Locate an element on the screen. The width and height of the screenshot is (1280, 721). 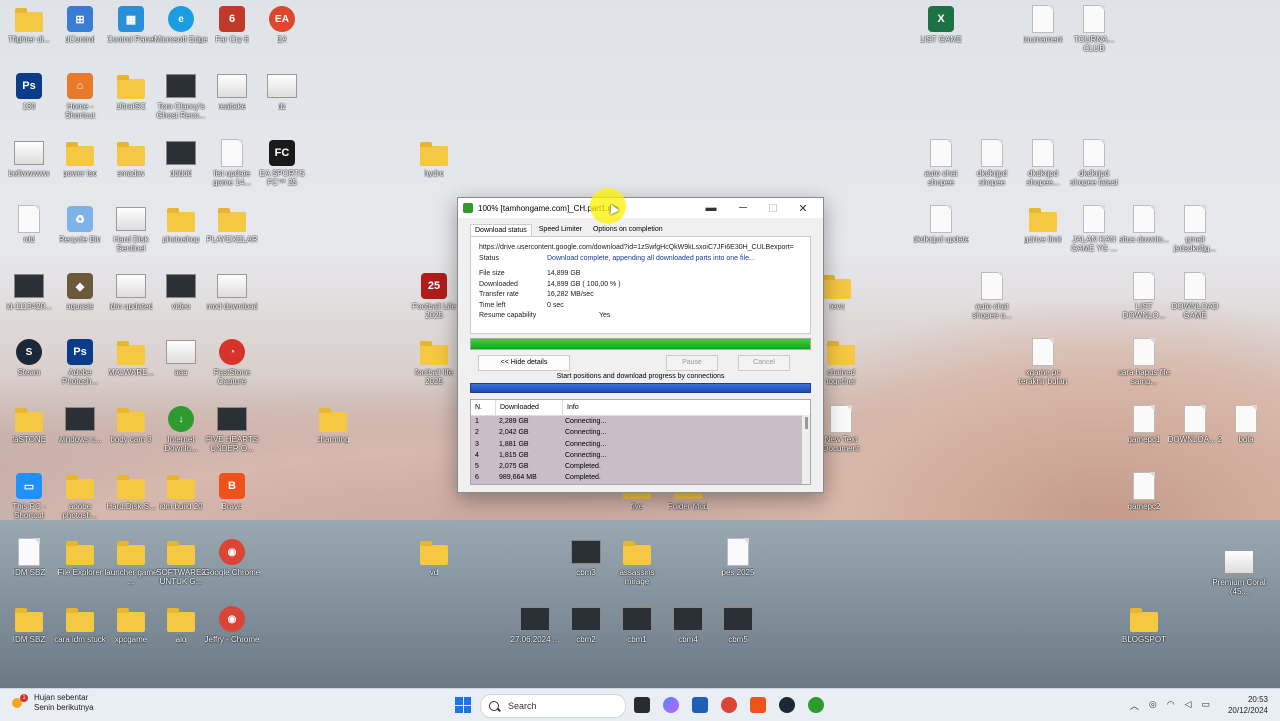
network-icon: ◎ is located at coordinates (1153, 705).